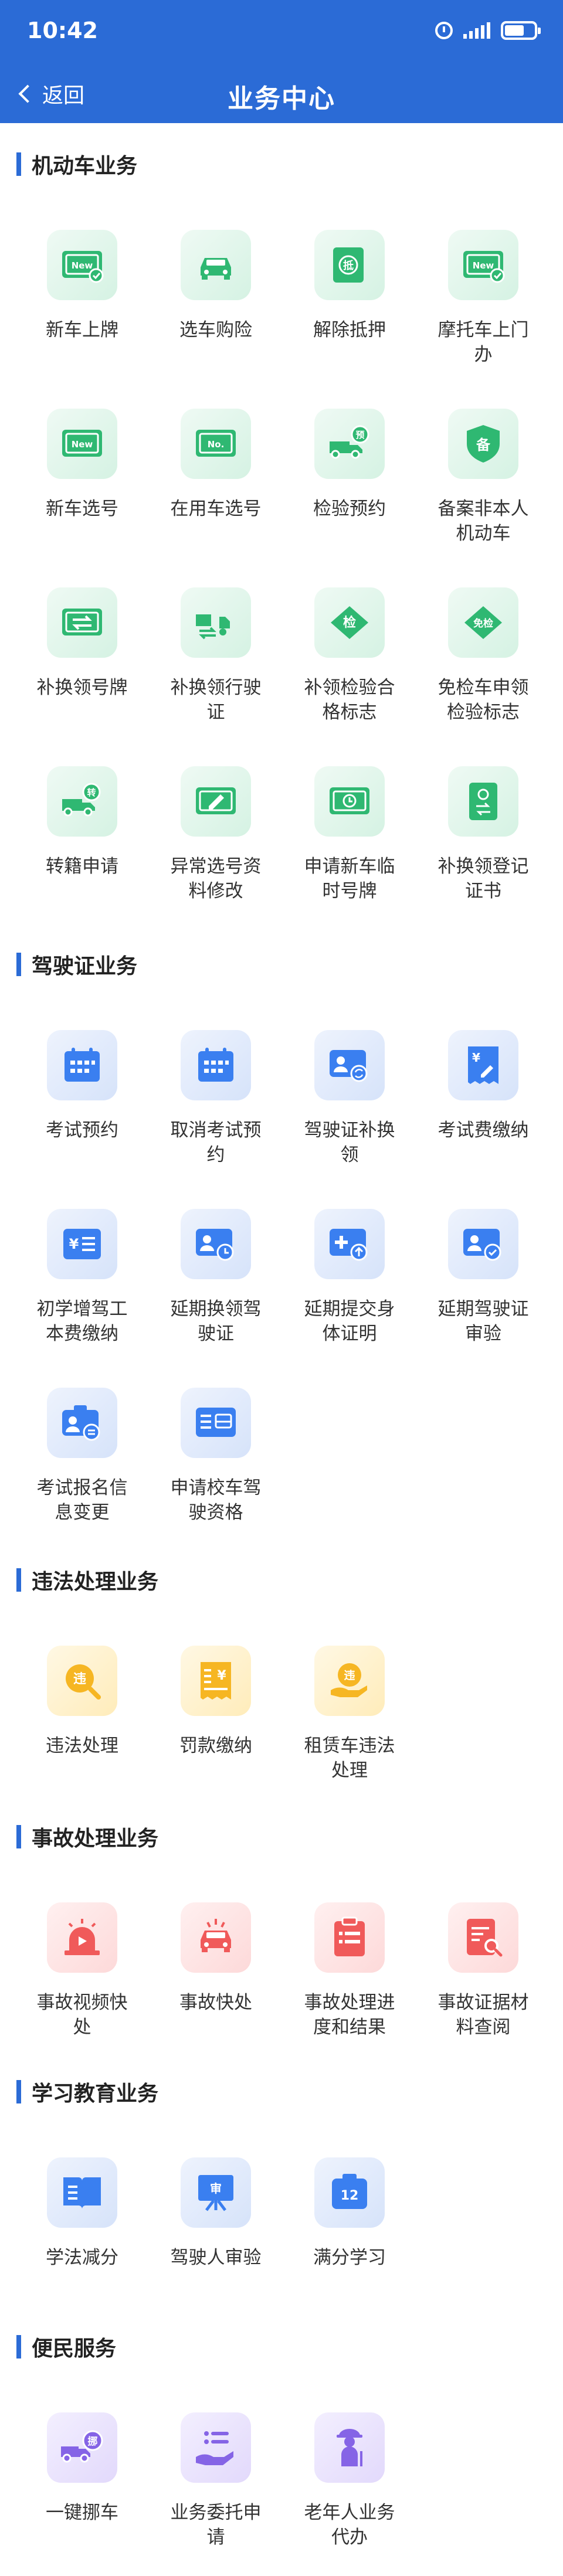 The width and height of the screenshot is (563, 2576). I want to click on service-tile: 老年人业务代办, so click(349, 2481).